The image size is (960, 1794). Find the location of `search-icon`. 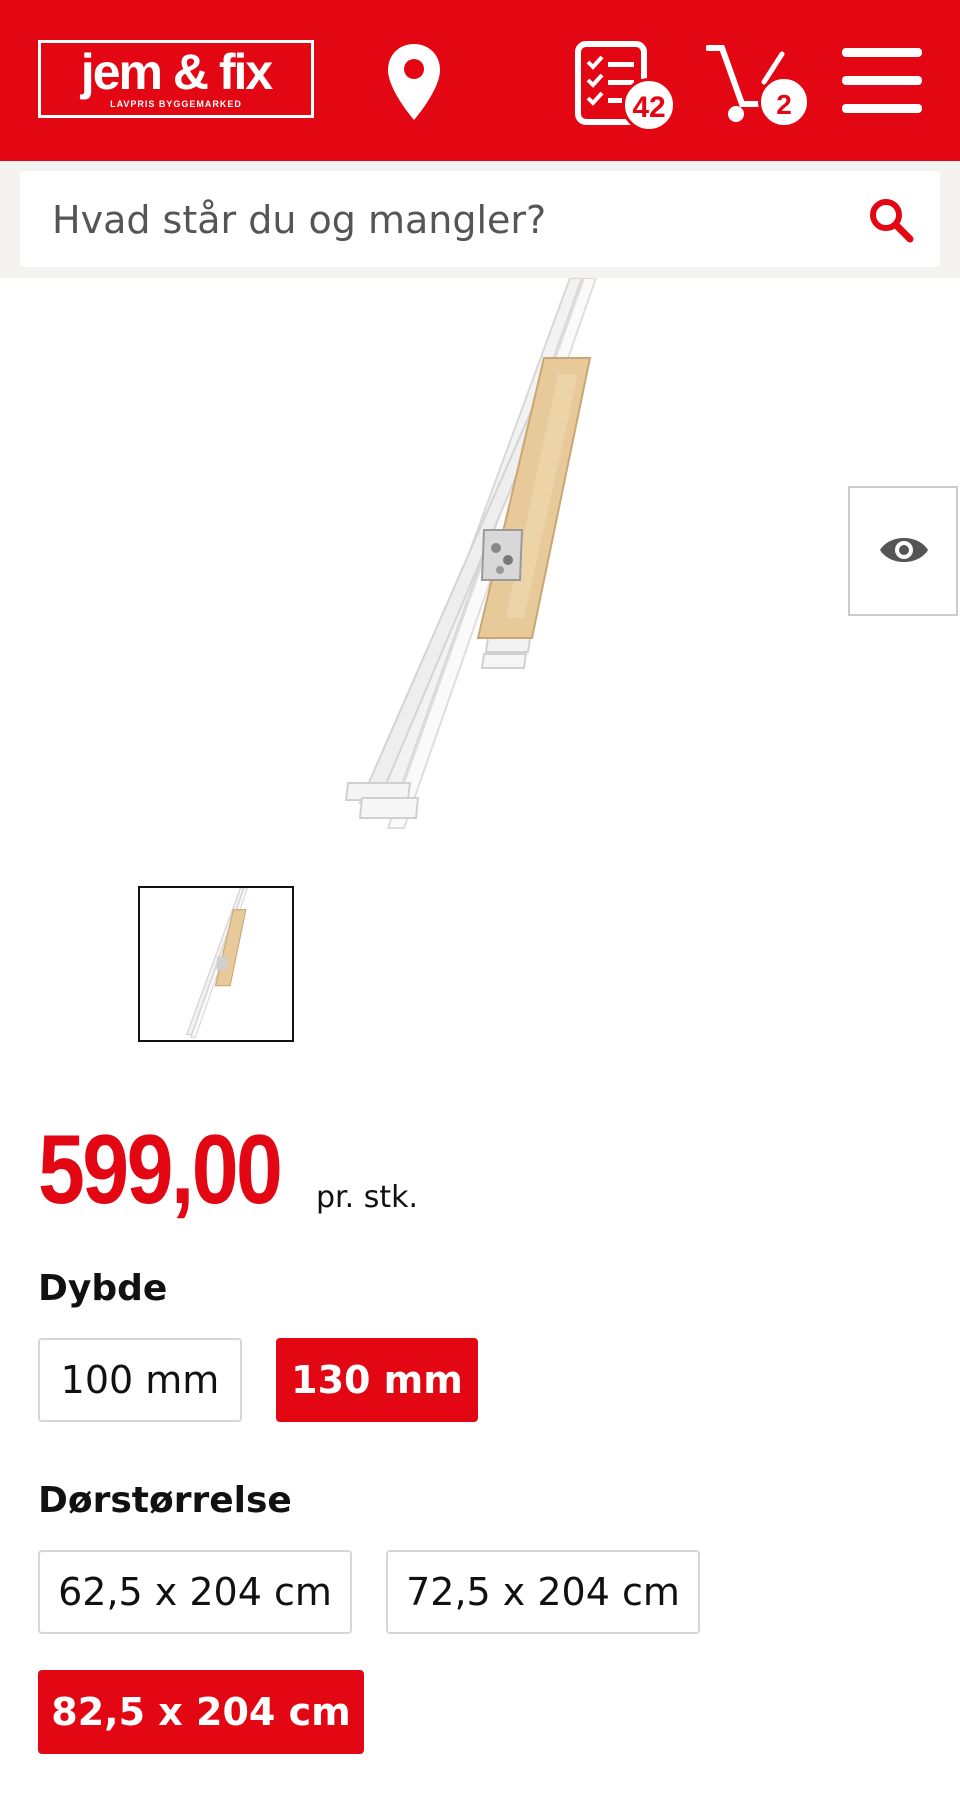

search-icon is located at coordinates (891, 220).